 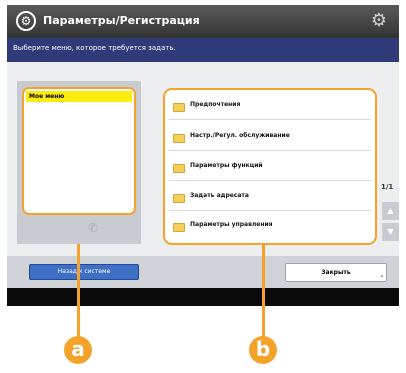 What do you see at coordinates (215, 104) in the screenshot?
I see `list-item-label: Предпочтения` at bounding box center [215, 104].